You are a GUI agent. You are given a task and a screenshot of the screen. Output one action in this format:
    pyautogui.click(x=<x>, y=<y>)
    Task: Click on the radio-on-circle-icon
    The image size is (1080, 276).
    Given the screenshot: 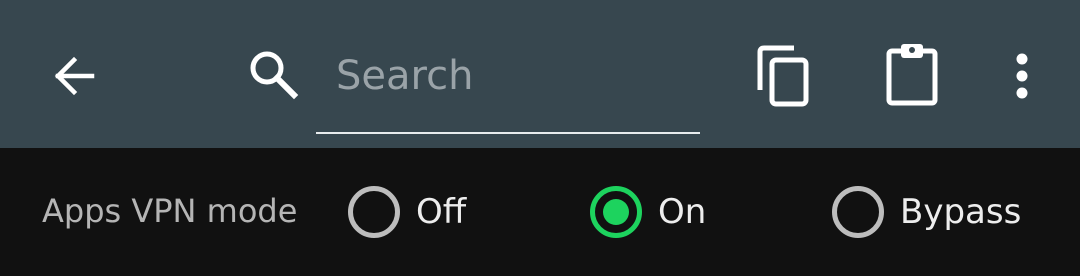 What is the action you would take?
    pyautogui.click(x=616, y=212)
    